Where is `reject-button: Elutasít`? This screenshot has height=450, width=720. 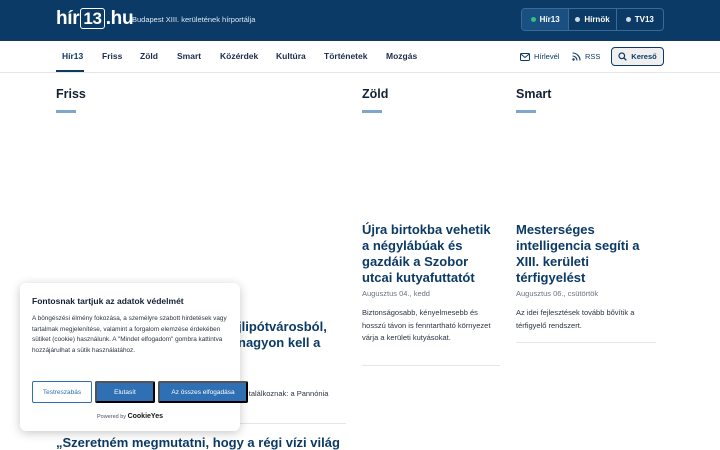
reject-button: Elutasít is located at coordinates (125, 392).